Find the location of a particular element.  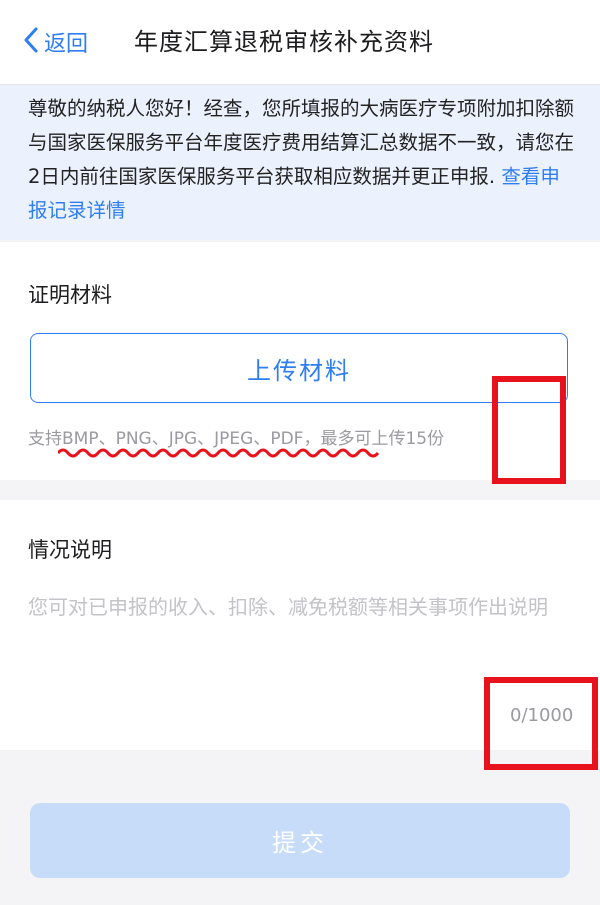

back-label: 返回 is located at coordinates (66, 44).